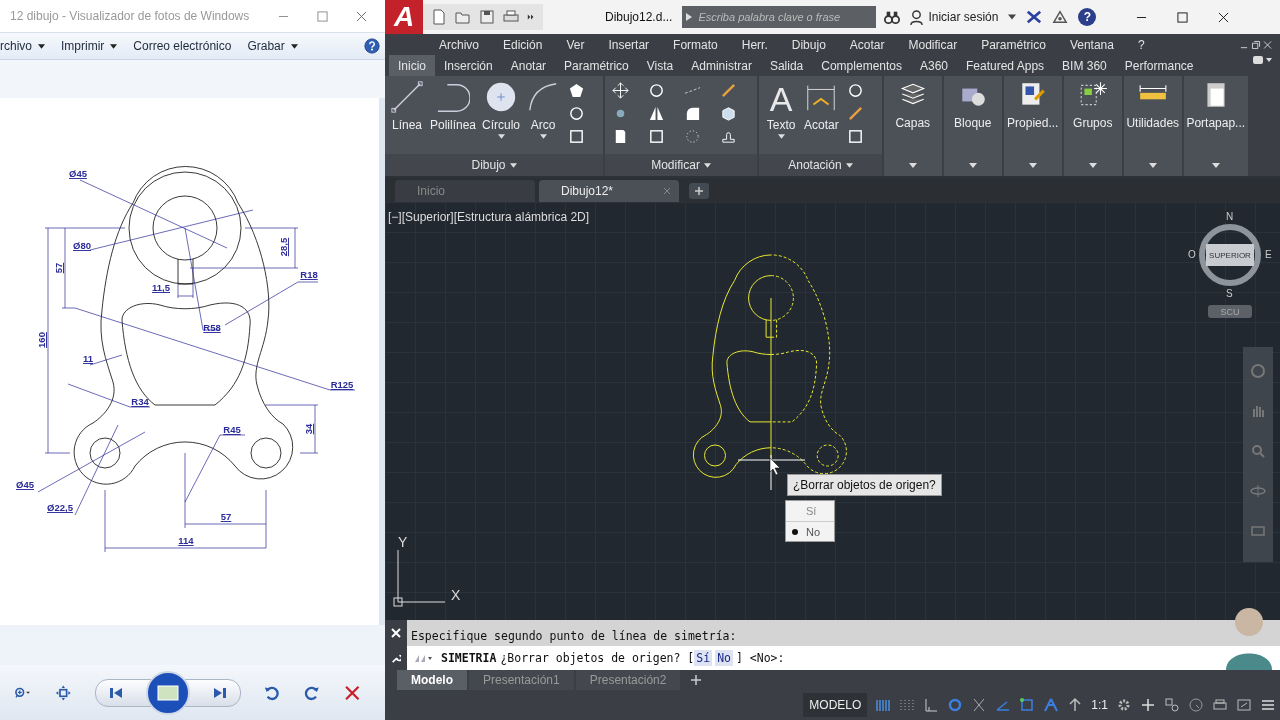  Describe the element at coordinates (468, 65) in the screenshot. I see `ribbon-tab: Inserción` at that location.